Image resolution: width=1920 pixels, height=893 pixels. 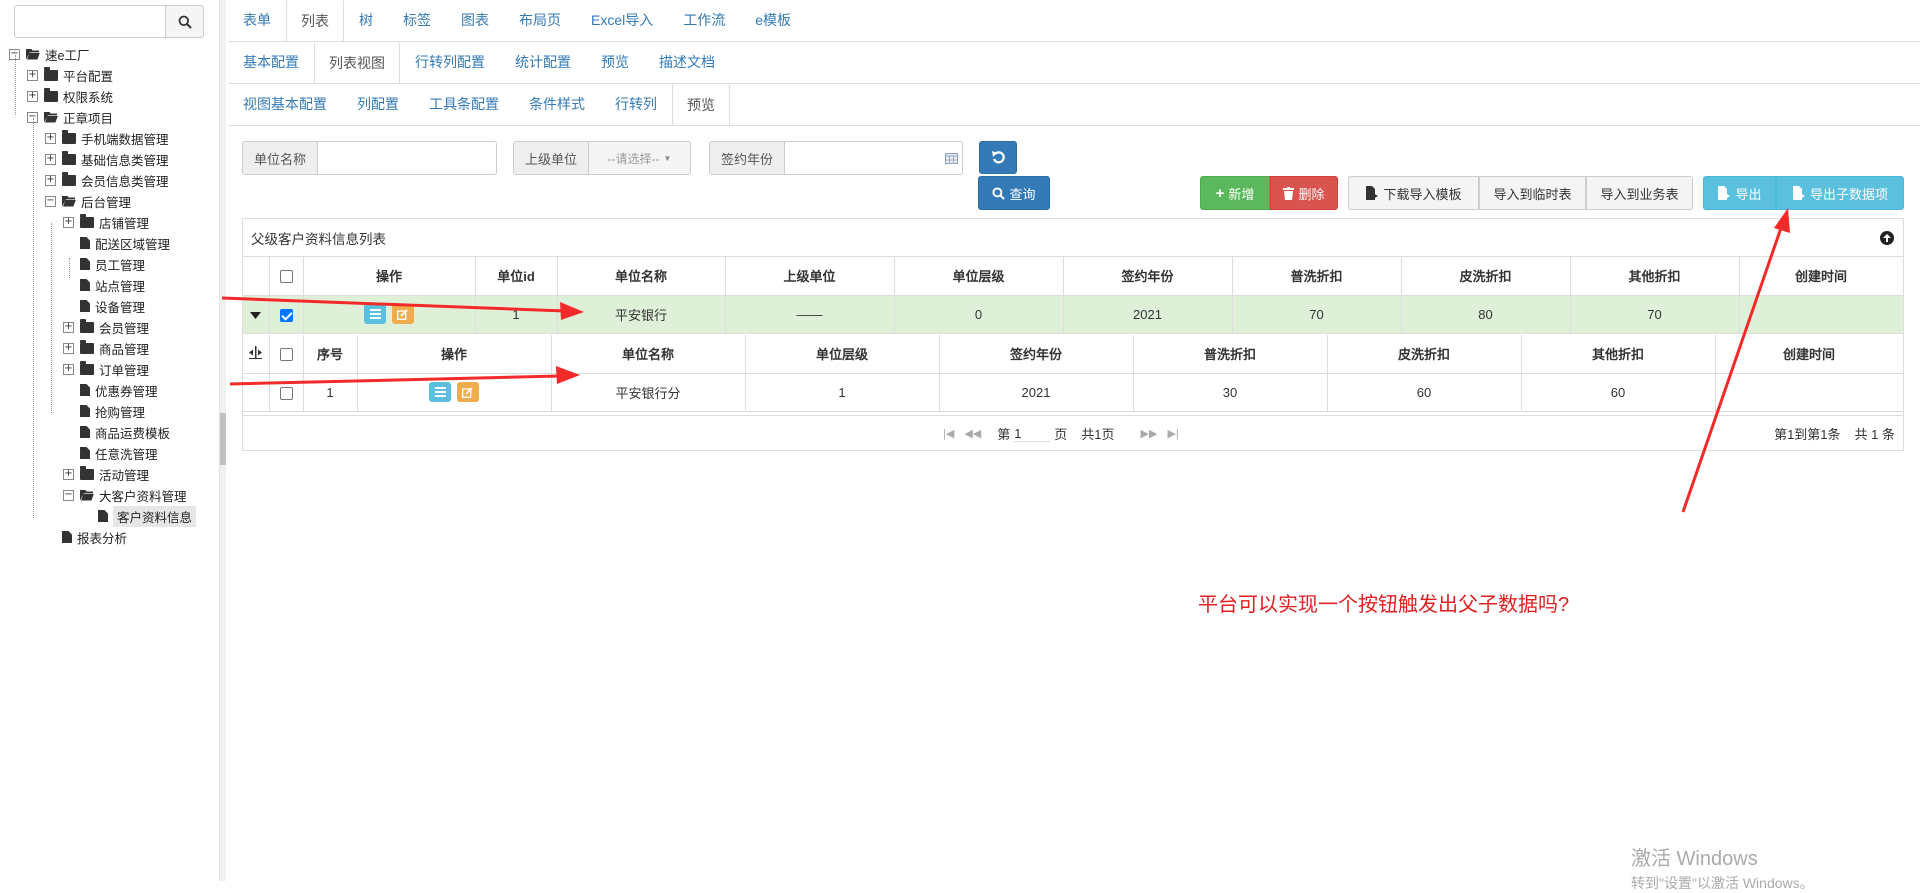 What do you see at coordinates (116, 432) in the screenshot?
I see `tree-node: 商品运费模板` at bounding box center [116, 432].